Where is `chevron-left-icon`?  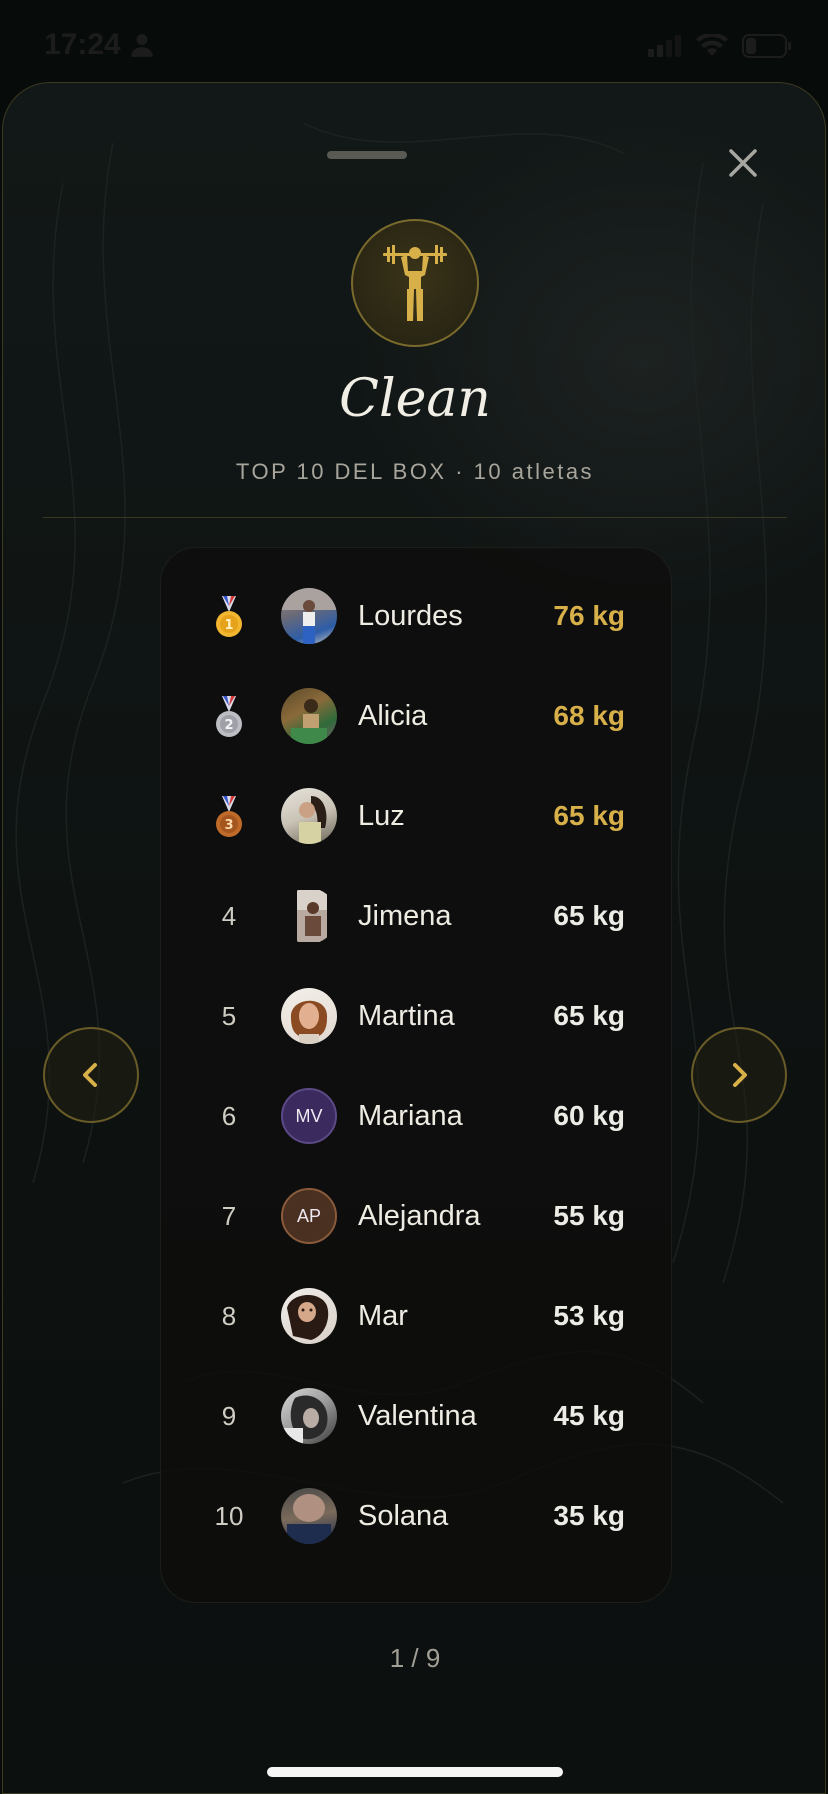 chevron-left-icon is located at coordinates (90, 1075).